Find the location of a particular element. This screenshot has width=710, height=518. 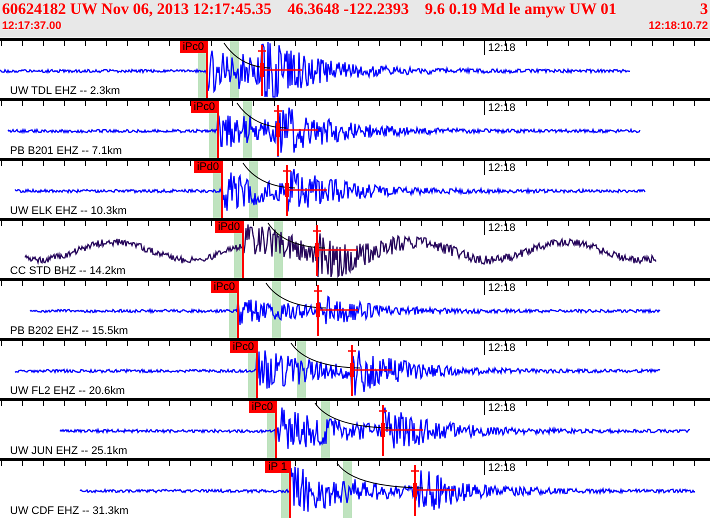

station-label: PB B202 EHZ -- 15.5km is located at coordinates (69, 331).